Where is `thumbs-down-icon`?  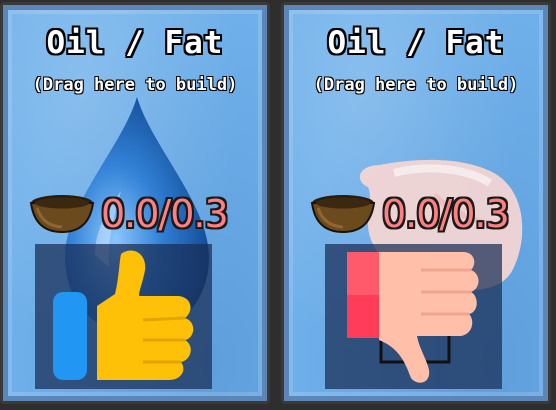 thumbs-down-icon is located at coordinates (413, 317).